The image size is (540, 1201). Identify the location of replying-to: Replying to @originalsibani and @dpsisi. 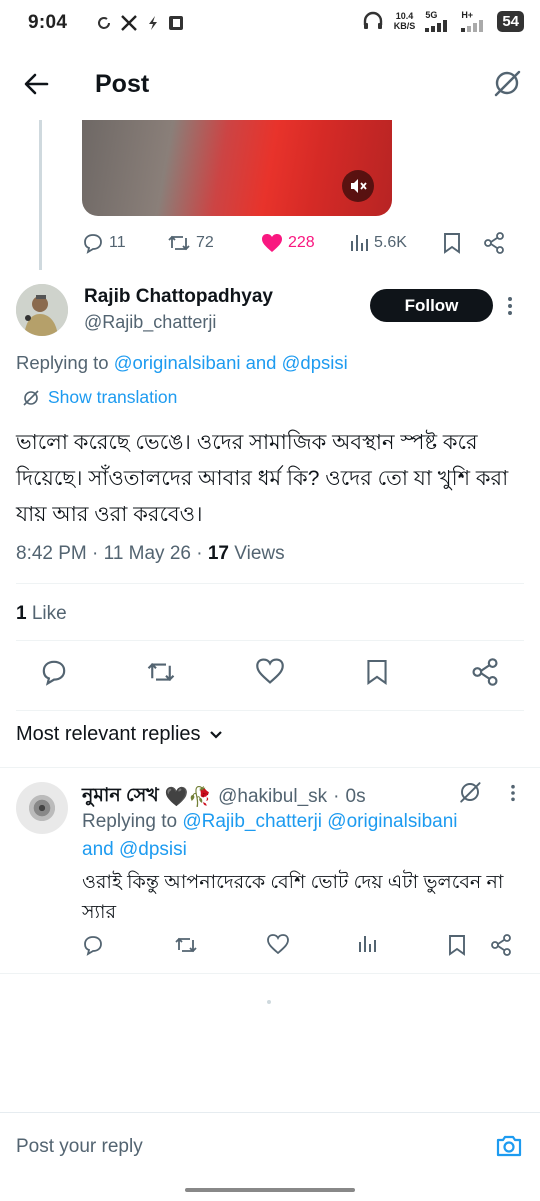
(182, 362).